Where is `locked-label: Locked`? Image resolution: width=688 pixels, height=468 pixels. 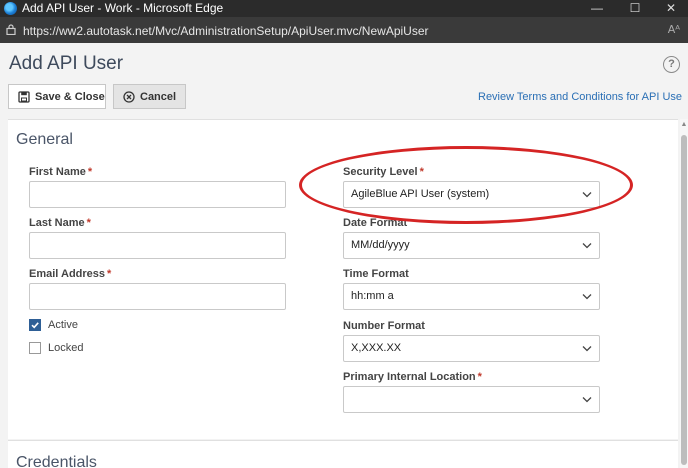 locked-label: Locked is located at coordinates (66, 348).